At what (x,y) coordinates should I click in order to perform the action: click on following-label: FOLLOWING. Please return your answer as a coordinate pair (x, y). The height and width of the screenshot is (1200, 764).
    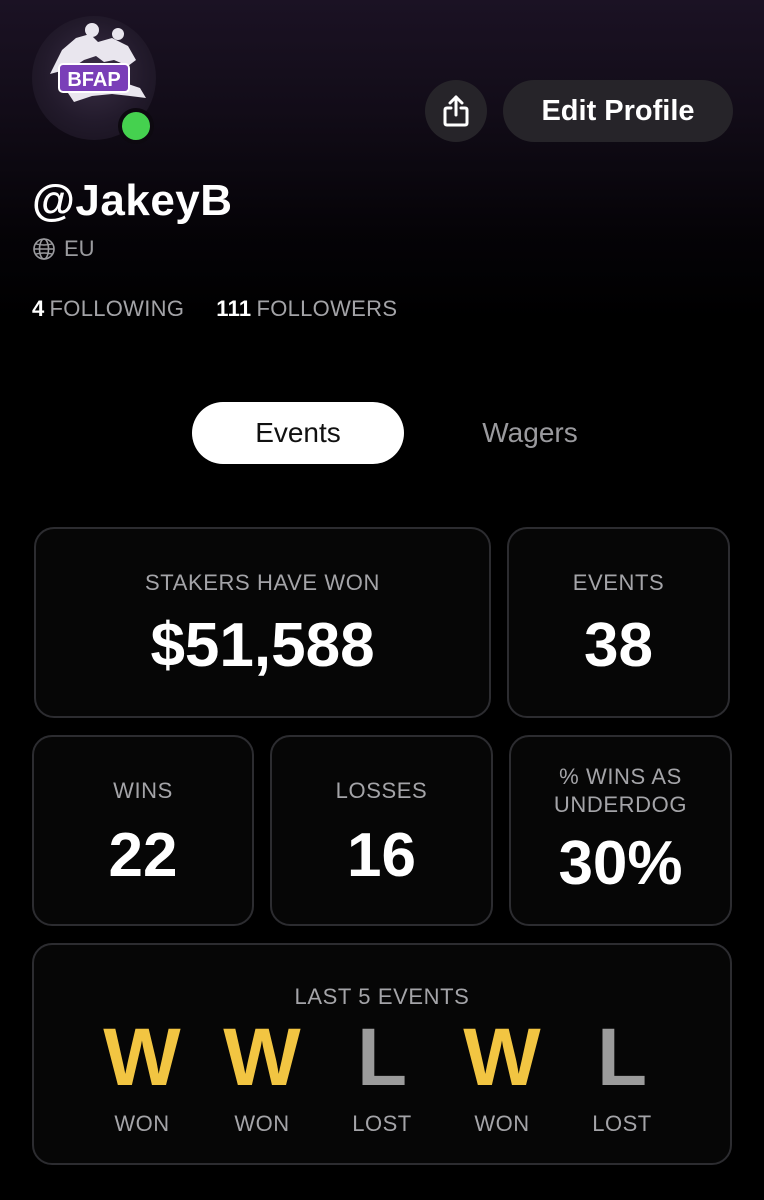
    Looking at the image, I should click on (117, 308).